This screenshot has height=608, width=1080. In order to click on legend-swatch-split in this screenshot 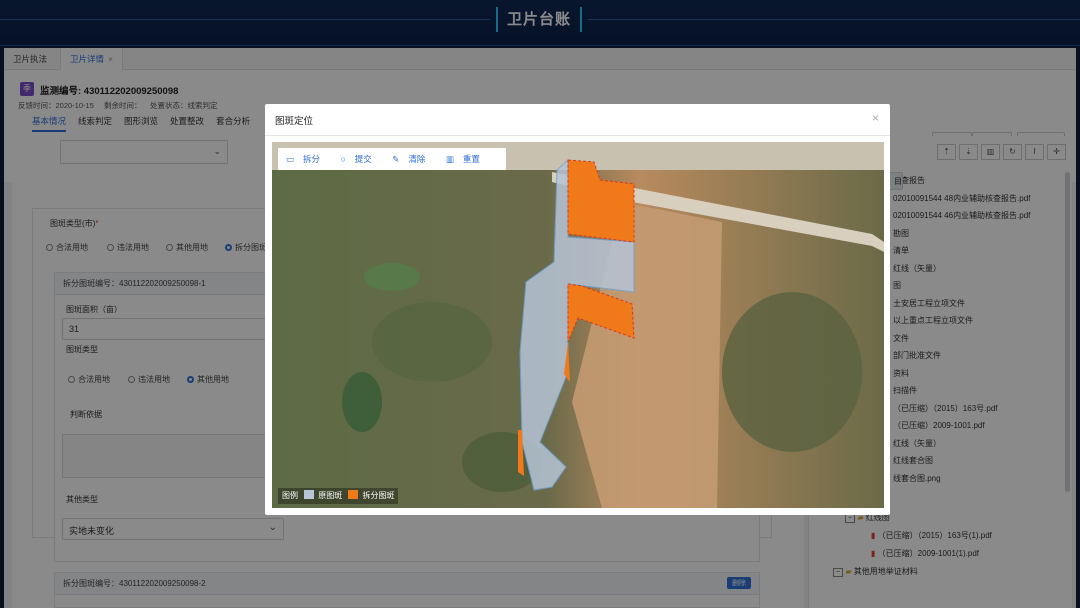, I will do `click(353, 494)`.